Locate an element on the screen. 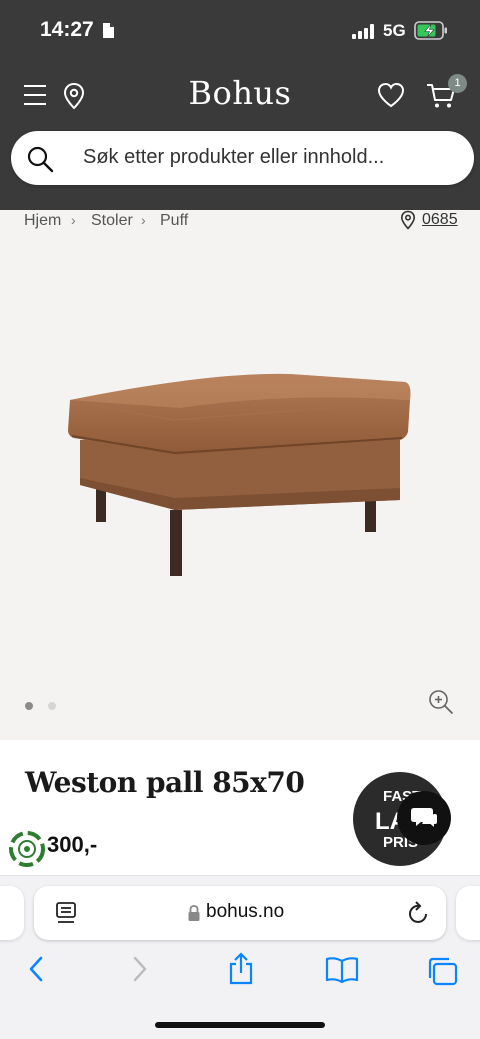 This screenshot has width=480, height=1039. lock-icon is located at coordinates (194, 915).